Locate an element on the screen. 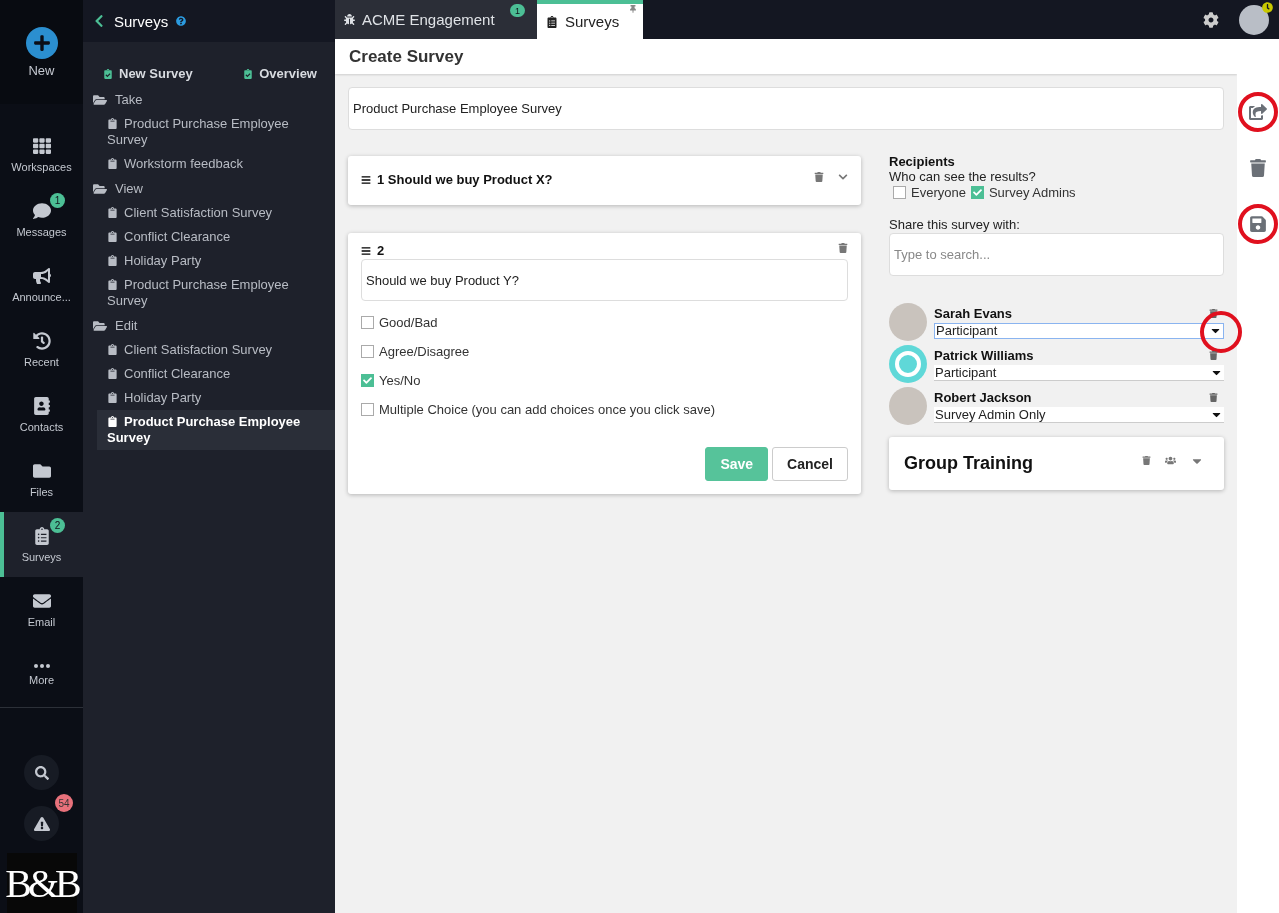 The image size is (1279, 913). rail-label: More is located at coordinates (41, 679).